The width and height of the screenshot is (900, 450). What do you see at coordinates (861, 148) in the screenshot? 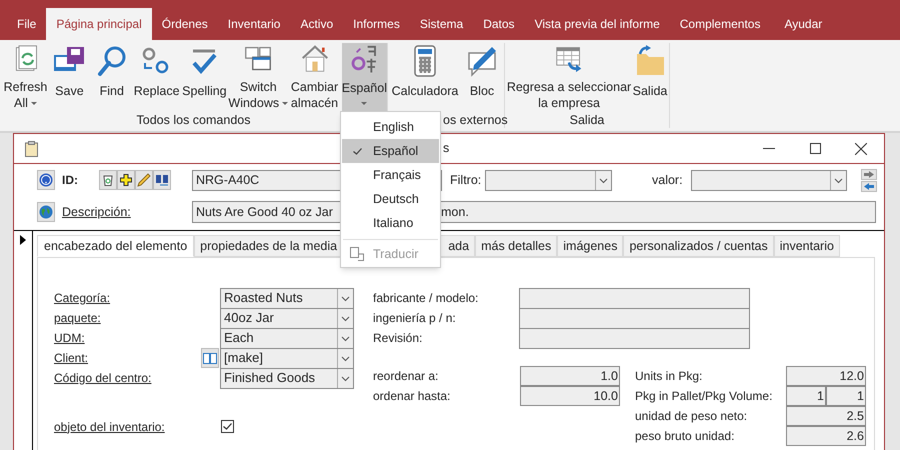
I see `close-icon` at bounding box center [861, 148].